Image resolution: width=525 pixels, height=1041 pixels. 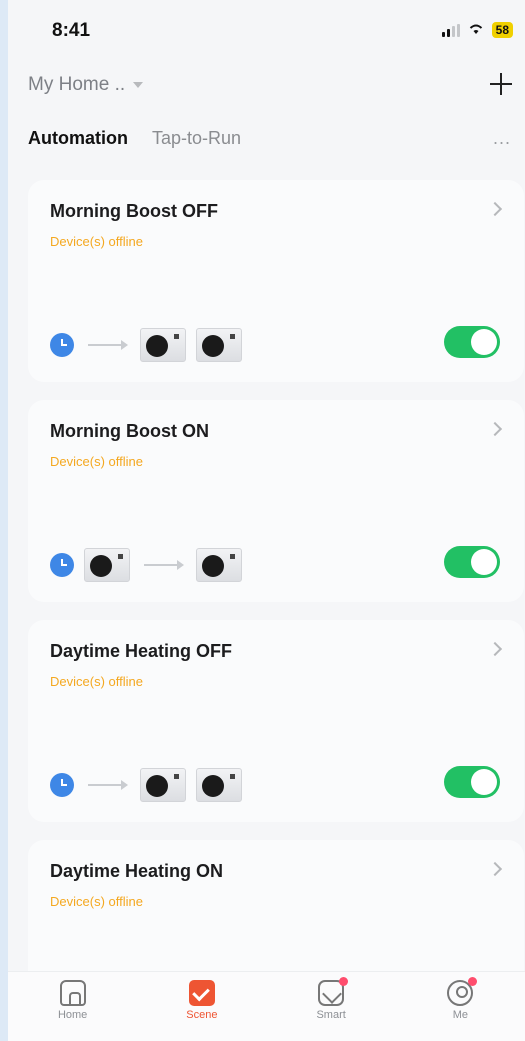 I want to click on nav-scene: Scene, so click(x=202, y=1006).